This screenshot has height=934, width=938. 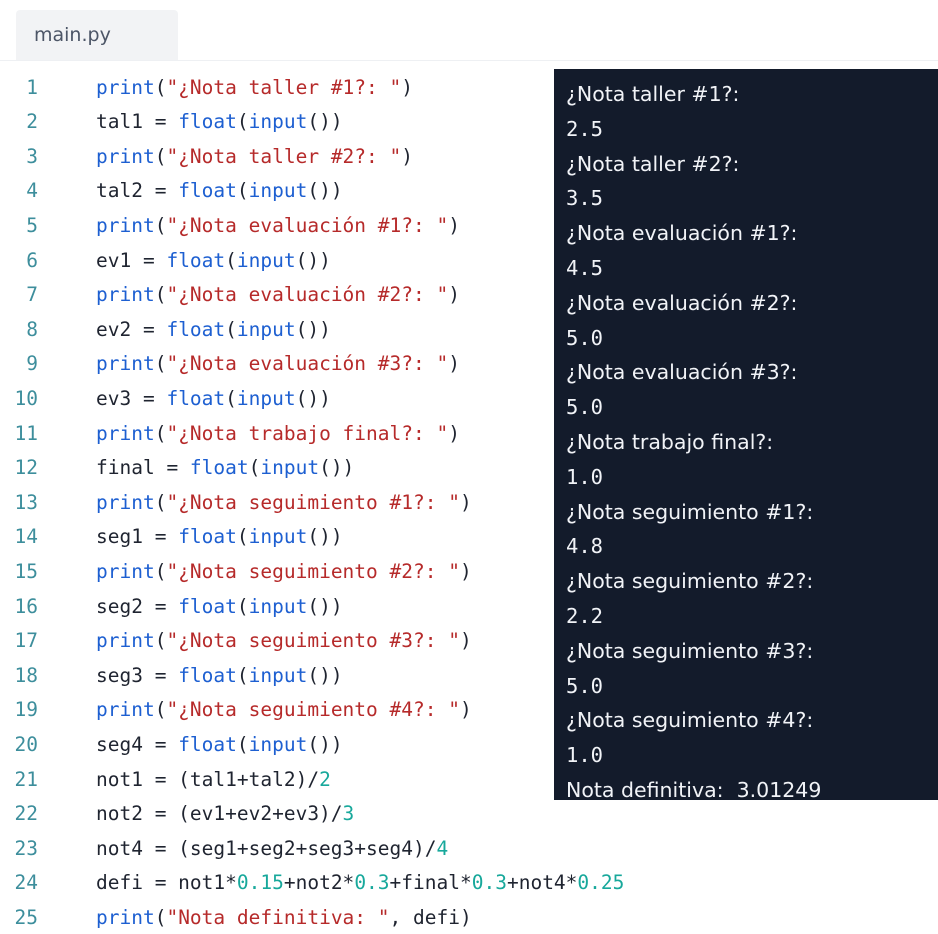 What do you see at coordinates (32, 329) in the screenshot?
I see `line-number: 8` at bounding box center [32, 329].